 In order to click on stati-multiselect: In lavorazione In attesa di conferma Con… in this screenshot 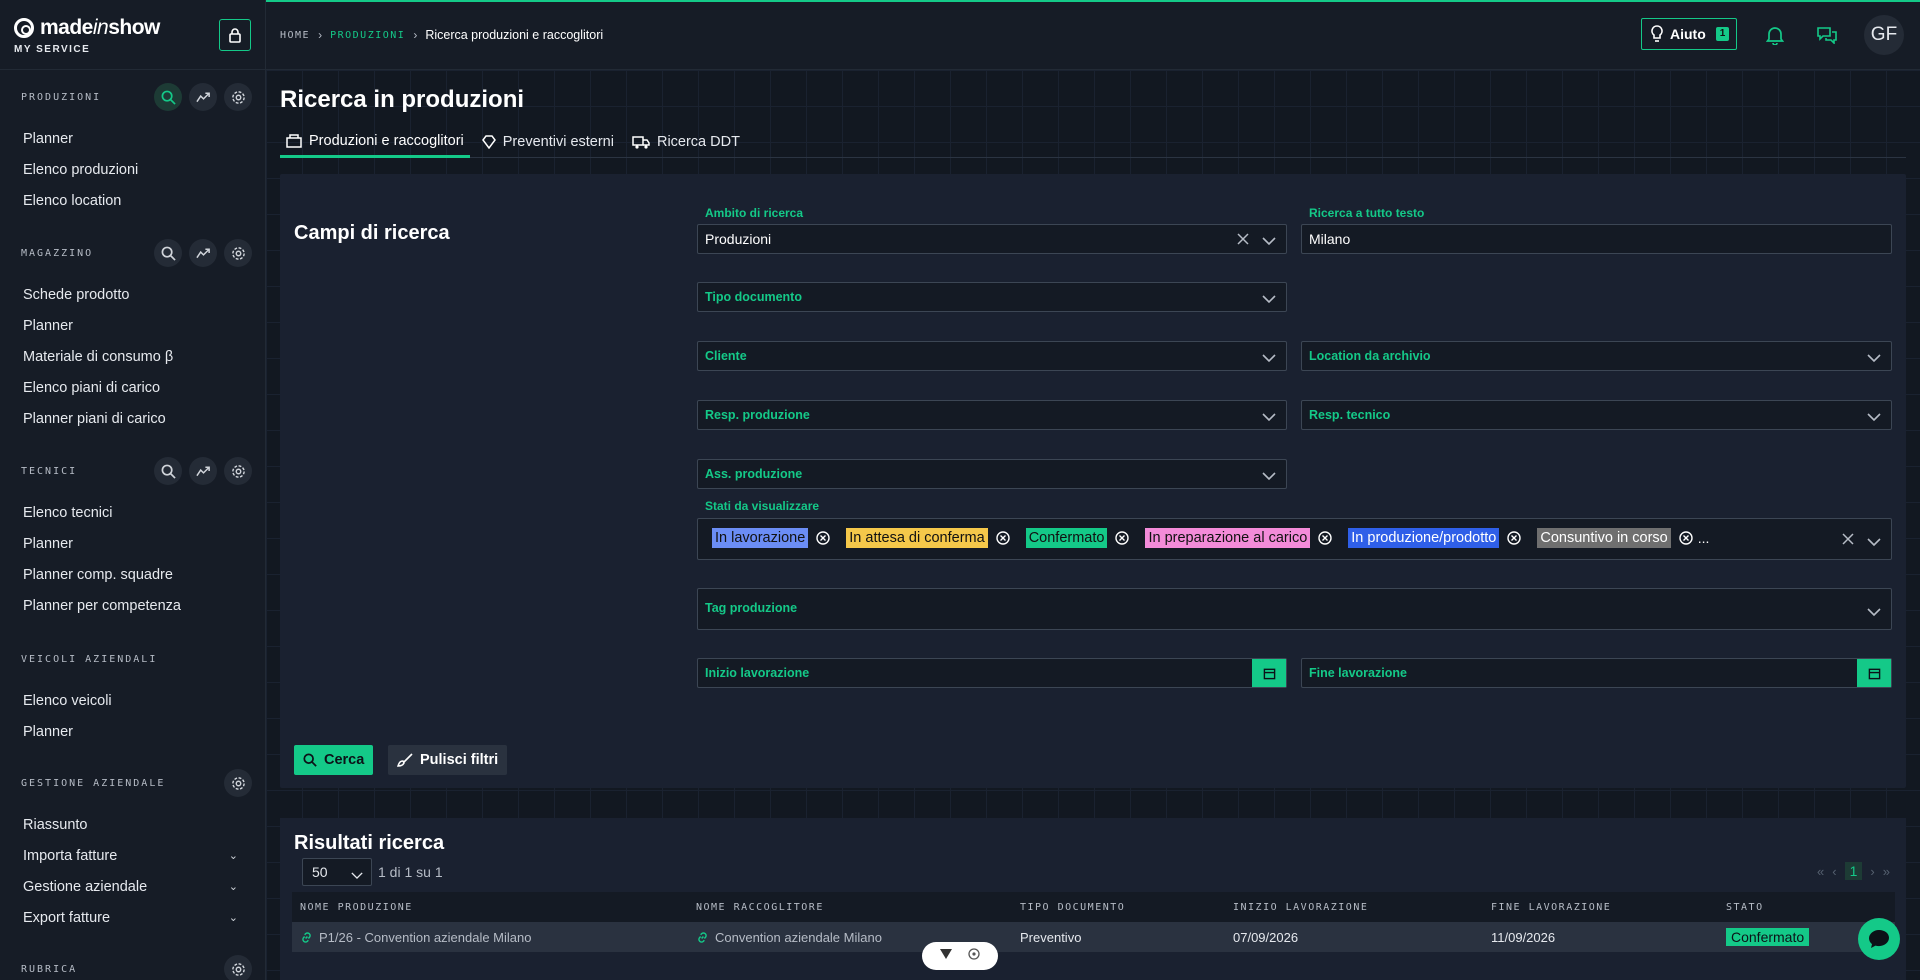, I will do `click(1294, 539)`.